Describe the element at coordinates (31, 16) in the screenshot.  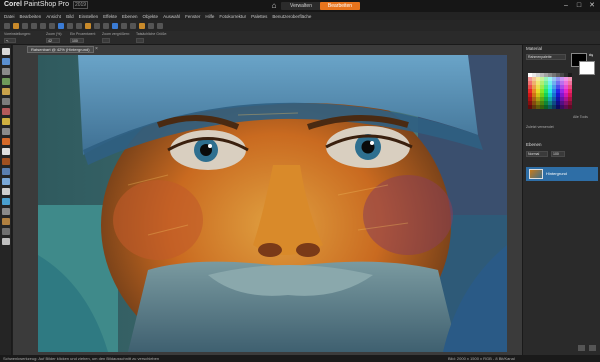
I see `menu-edit: Bearbeiten` at that location.